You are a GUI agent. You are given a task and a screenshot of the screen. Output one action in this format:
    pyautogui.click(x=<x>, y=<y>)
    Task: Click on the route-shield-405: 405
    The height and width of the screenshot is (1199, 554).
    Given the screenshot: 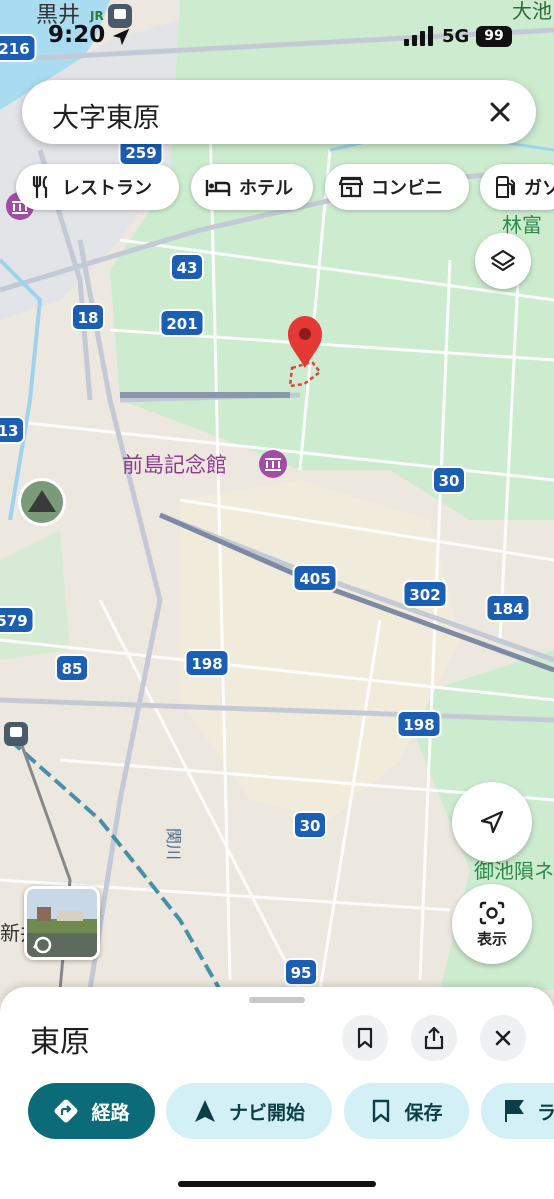 What is the action you would take?
    pyautogui.click(x=315, y=578)
    